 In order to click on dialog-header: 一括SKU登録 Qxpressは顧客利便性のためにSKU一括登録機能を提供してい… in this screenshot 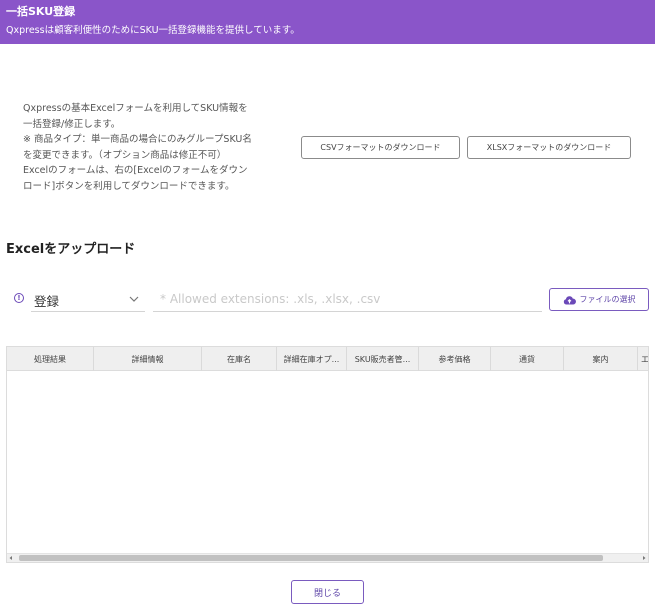, I will do `click(327, 22)`.